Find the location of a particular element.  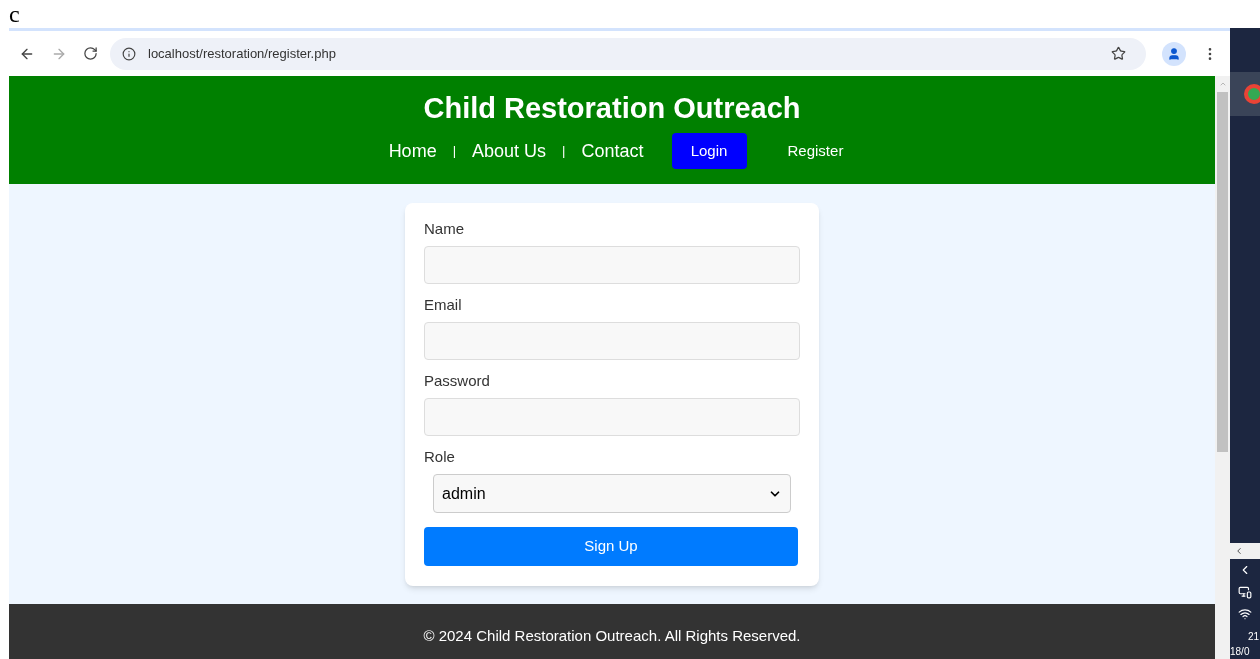

info-icon is located at coordinates (129, 53).